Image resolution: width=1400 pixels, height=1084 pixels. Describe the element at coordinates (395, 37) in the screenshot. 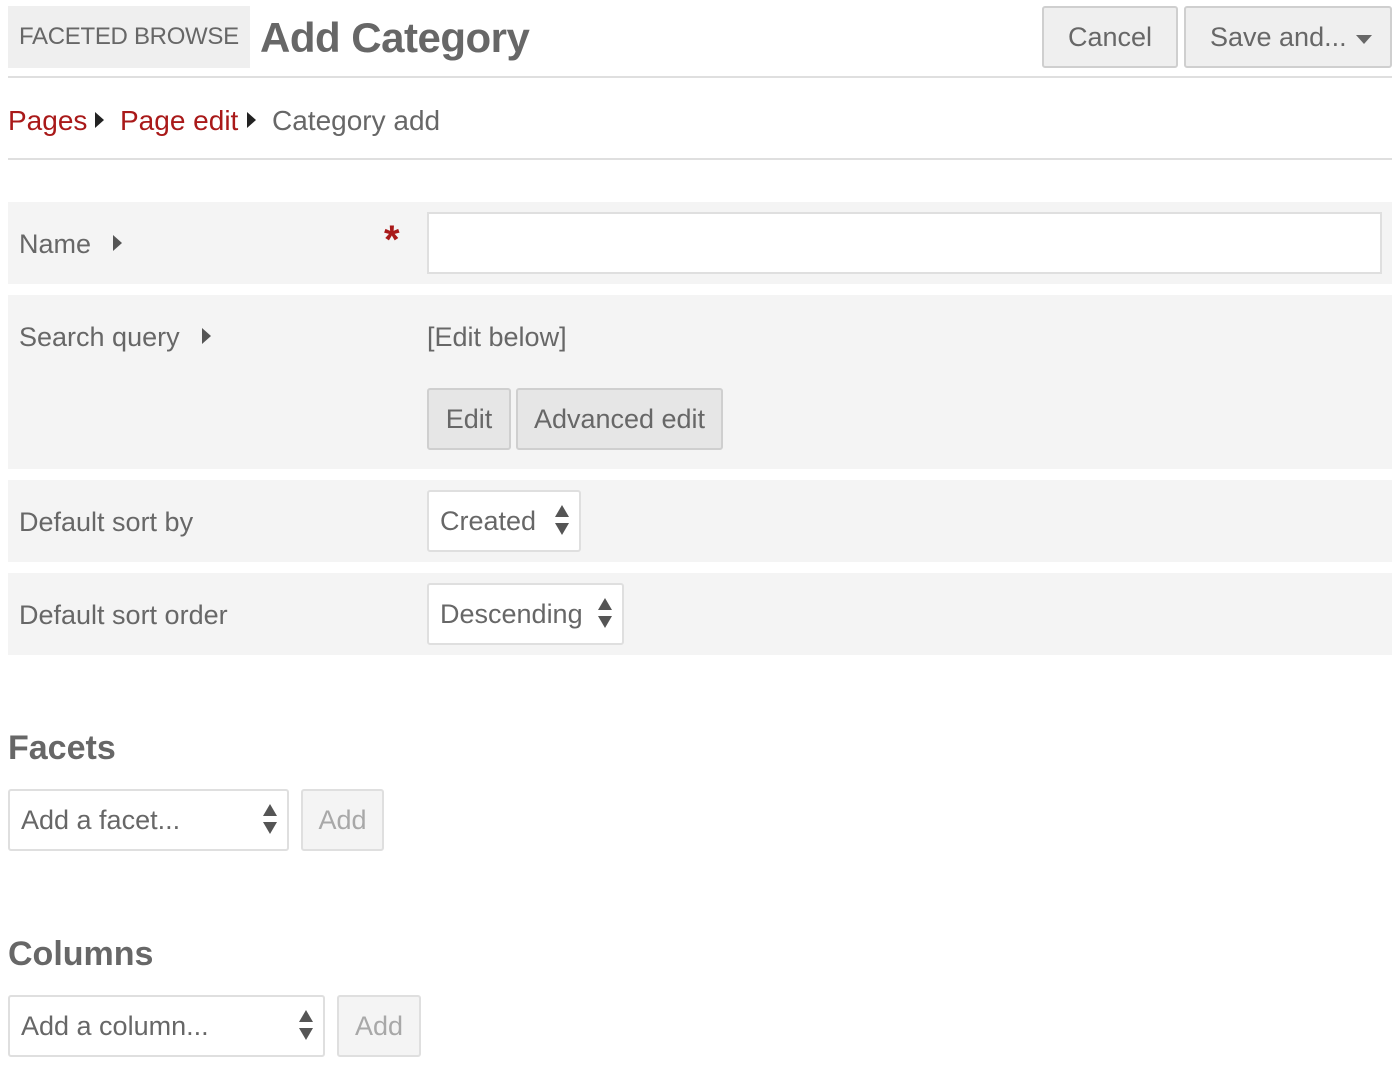

I see `page-title: Add Category` at that location.